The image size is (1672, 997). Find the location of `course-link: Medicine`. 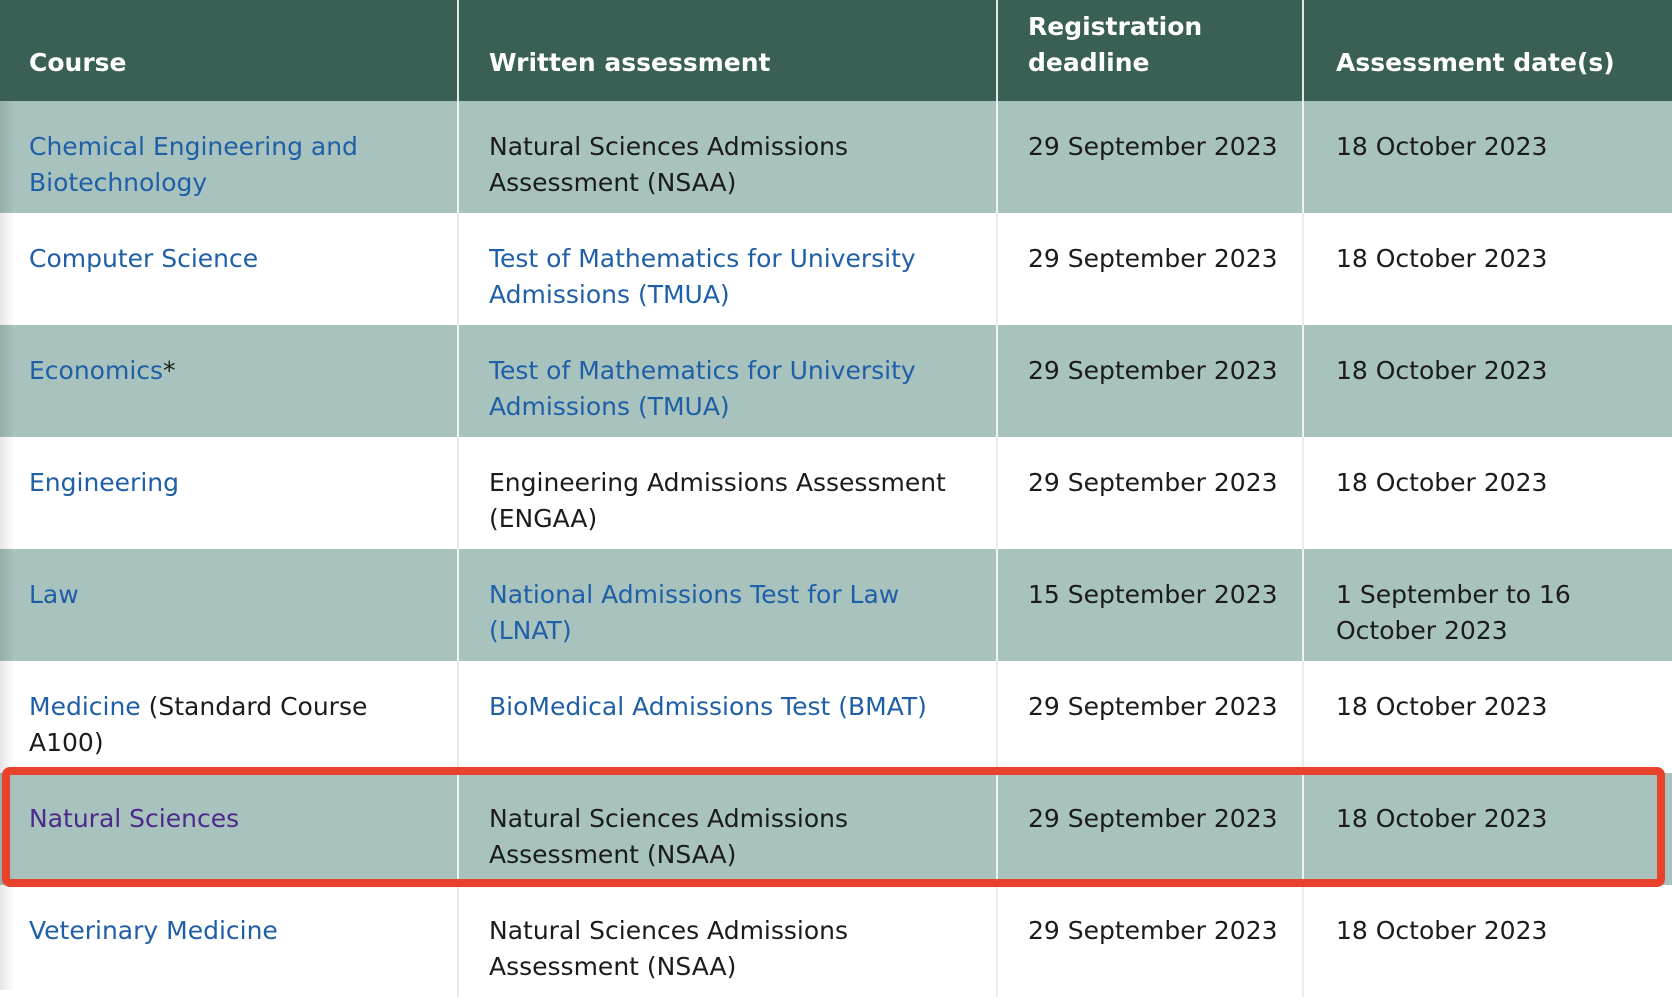

course-link: Medicine is located at coordinates (85, 706).